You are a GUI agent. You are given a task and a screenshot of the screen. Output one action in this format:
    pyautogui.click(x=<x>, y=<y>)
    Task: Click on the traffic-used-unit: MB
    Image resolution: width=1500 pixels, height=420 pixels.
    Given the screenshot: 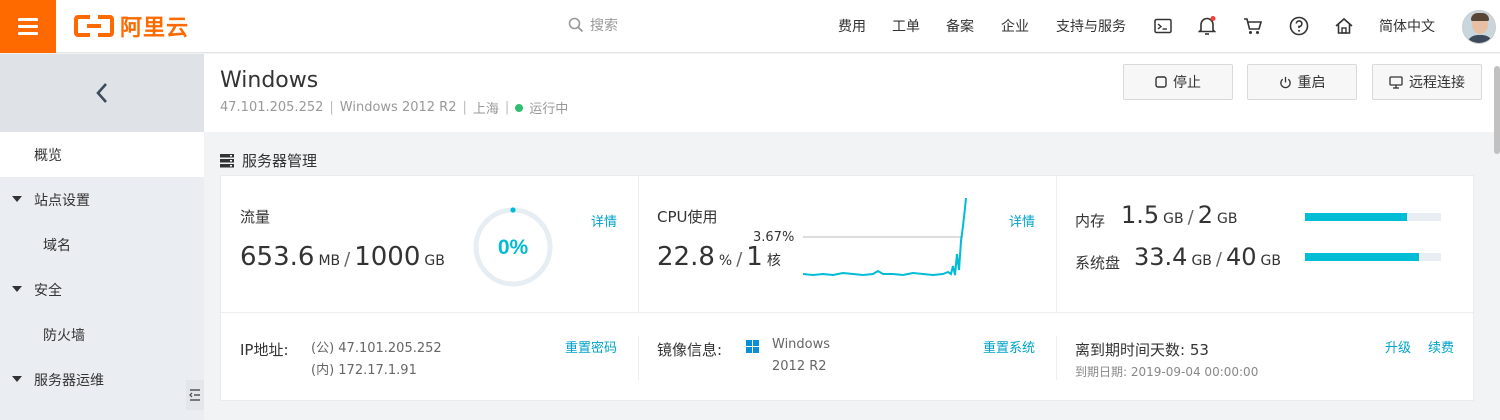 What is the action you would take?
    pyautogui.click(x=329, y=261)
    